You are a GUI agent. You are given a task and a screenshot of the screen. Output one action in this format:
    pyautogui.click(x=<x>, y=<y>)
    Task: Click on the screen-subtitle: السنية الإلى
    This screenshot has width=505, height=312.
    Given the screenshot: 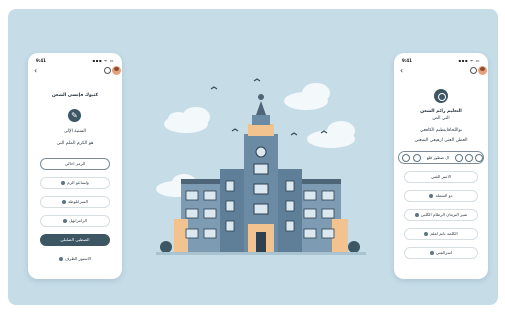 What is the action you would take?
    pyautogui.click(x=75, y=131)
    